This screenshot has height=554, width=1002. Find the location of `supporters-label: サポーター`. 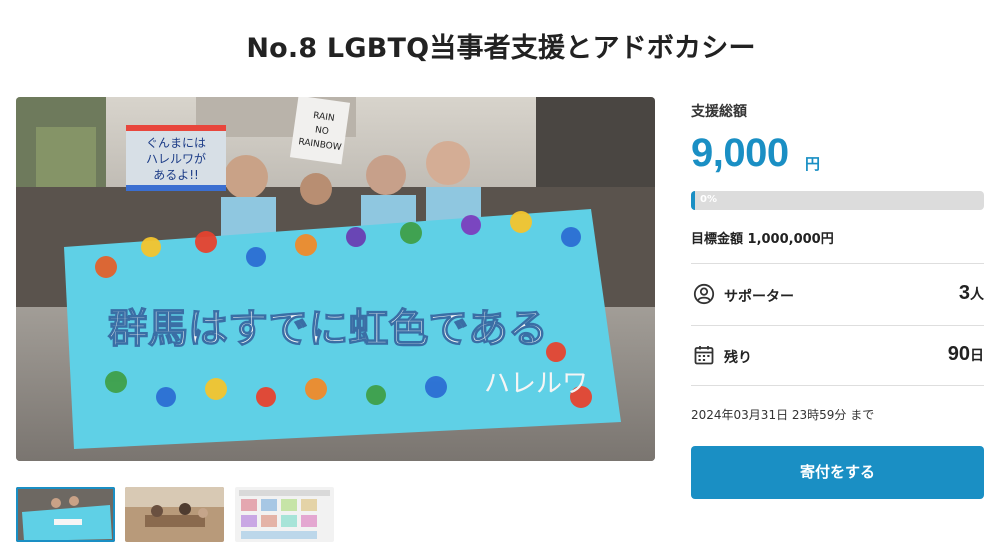

supporters-label: サポーター is located at coordinates (759, 297).